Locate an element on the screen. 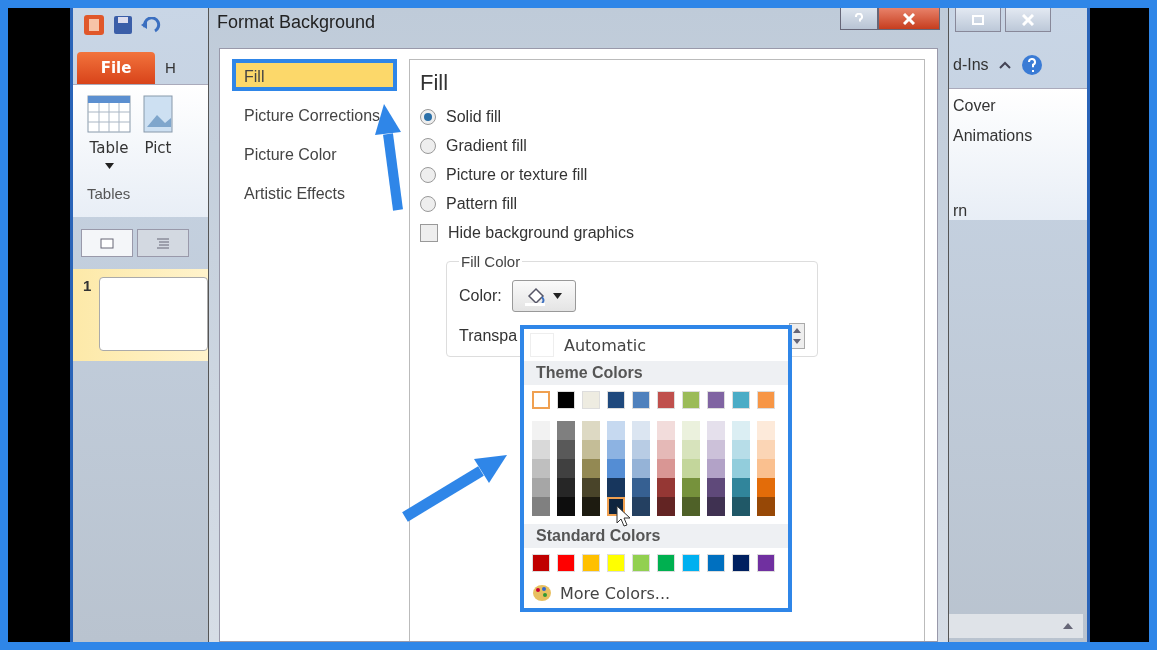  nav-item: Picture Corrections is located at coordinates (314, 114).